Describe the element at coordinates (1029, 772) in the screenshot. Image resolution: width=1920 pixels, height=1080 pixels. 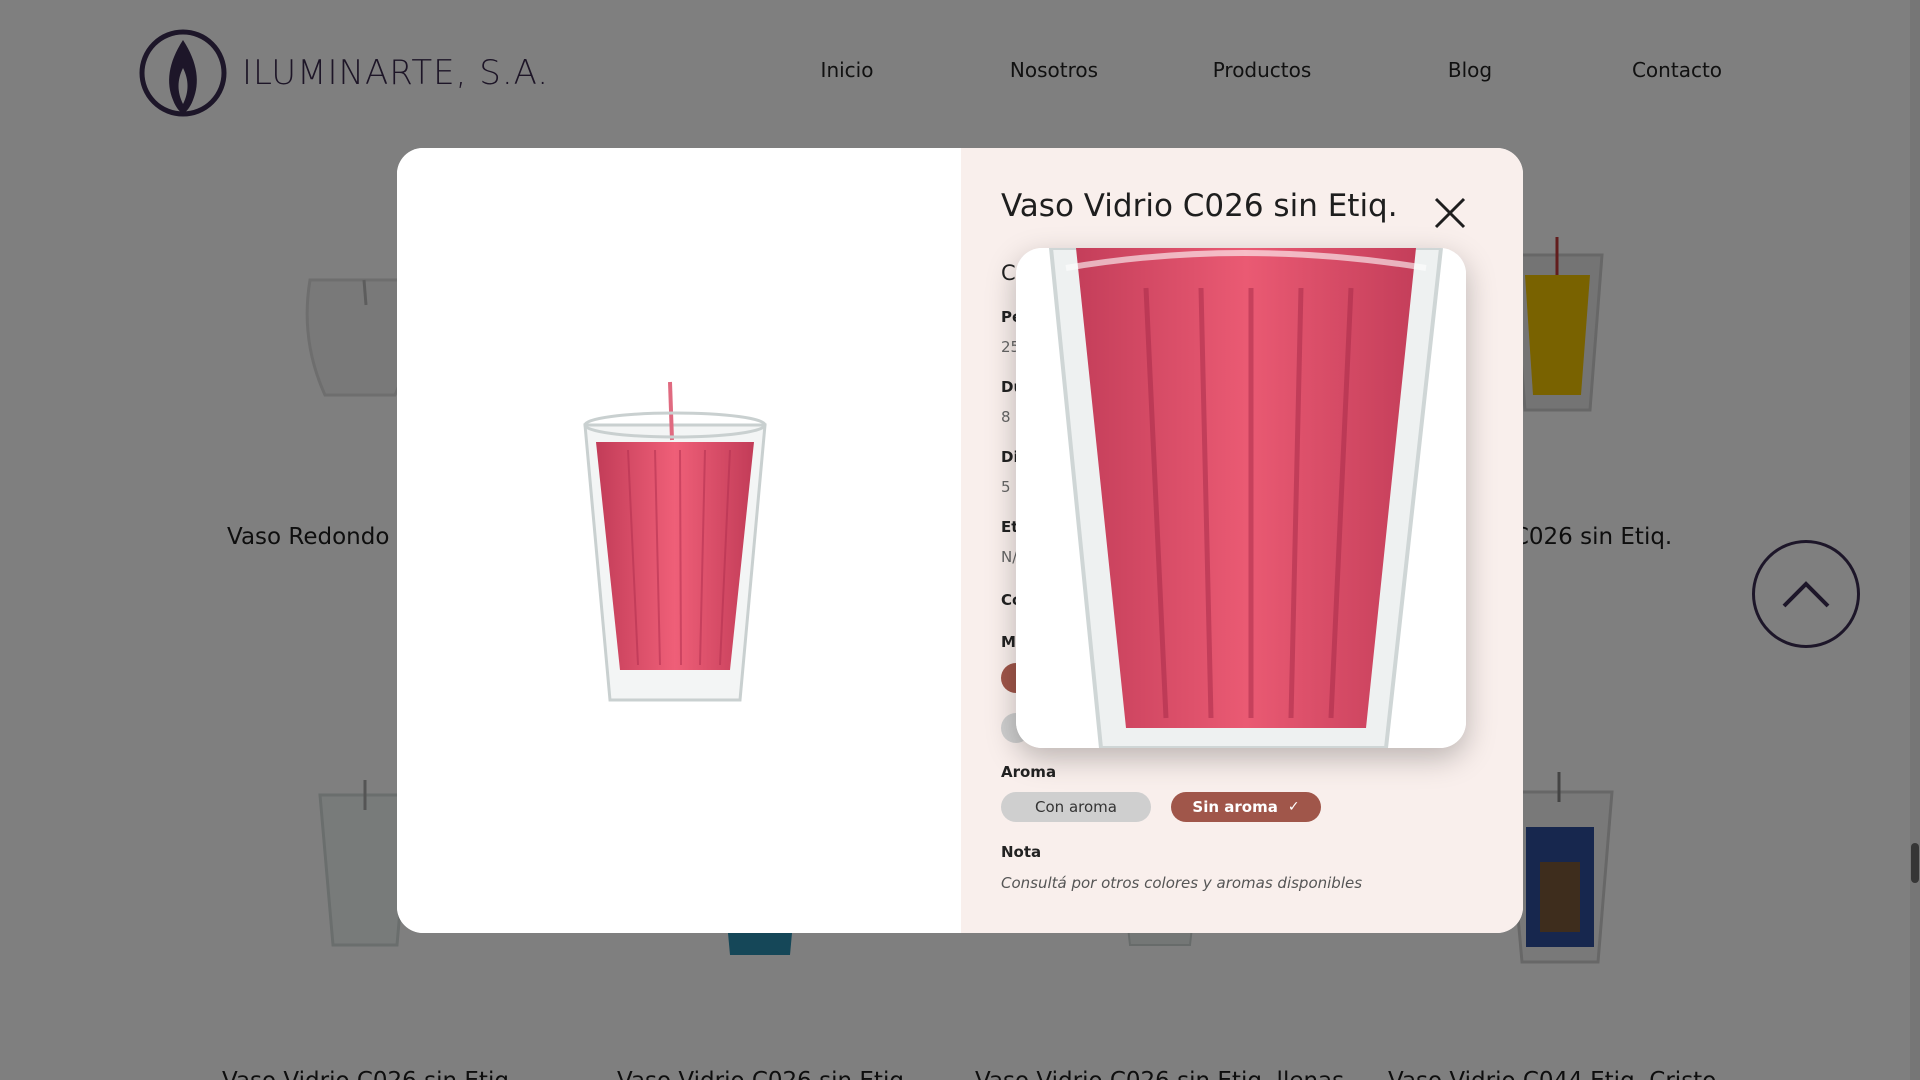
I see `aroma-label: Aroma` at that location.